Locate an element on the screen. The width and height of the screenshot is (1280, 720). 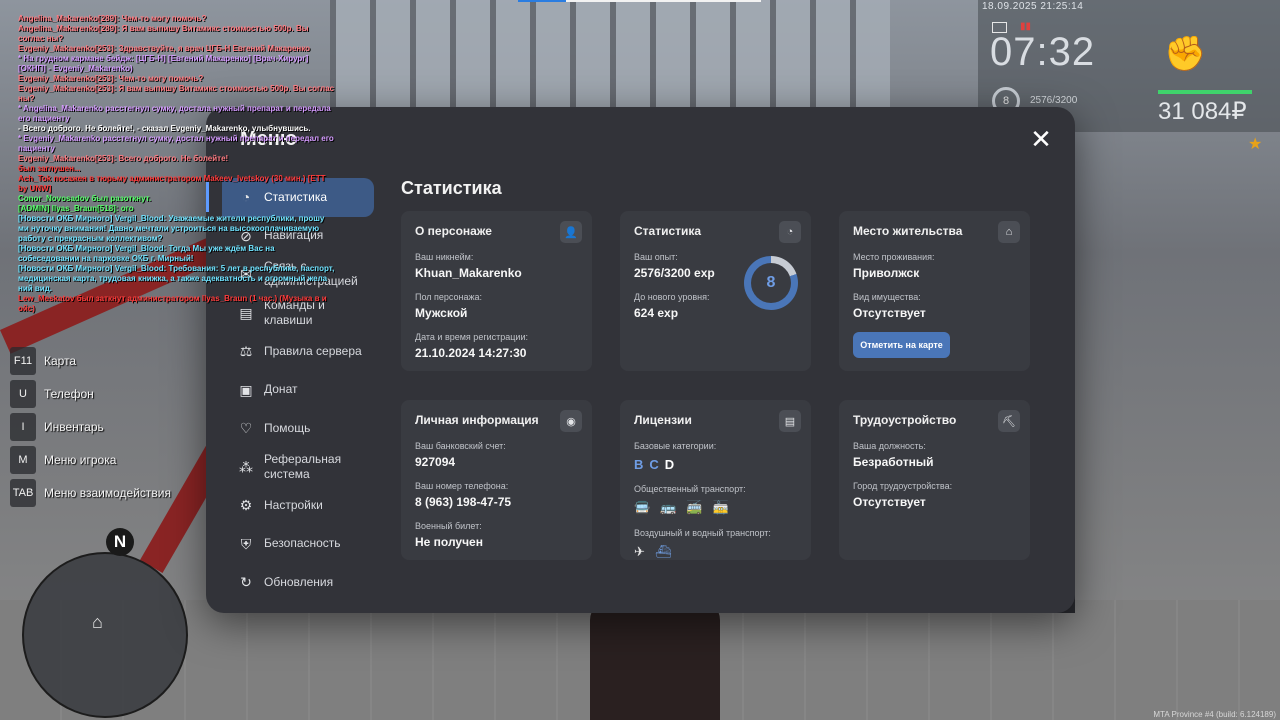
hotkey-player-menu: M Меню игрока is located at coordinates (90, 460).